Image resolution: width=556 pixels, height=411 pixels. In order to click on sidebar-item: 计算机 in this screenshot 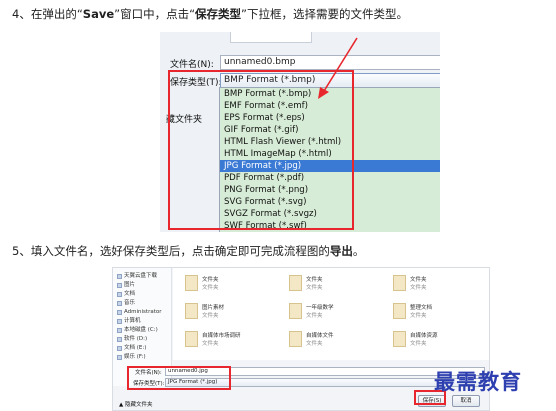, I will do `click(142, 321)`.